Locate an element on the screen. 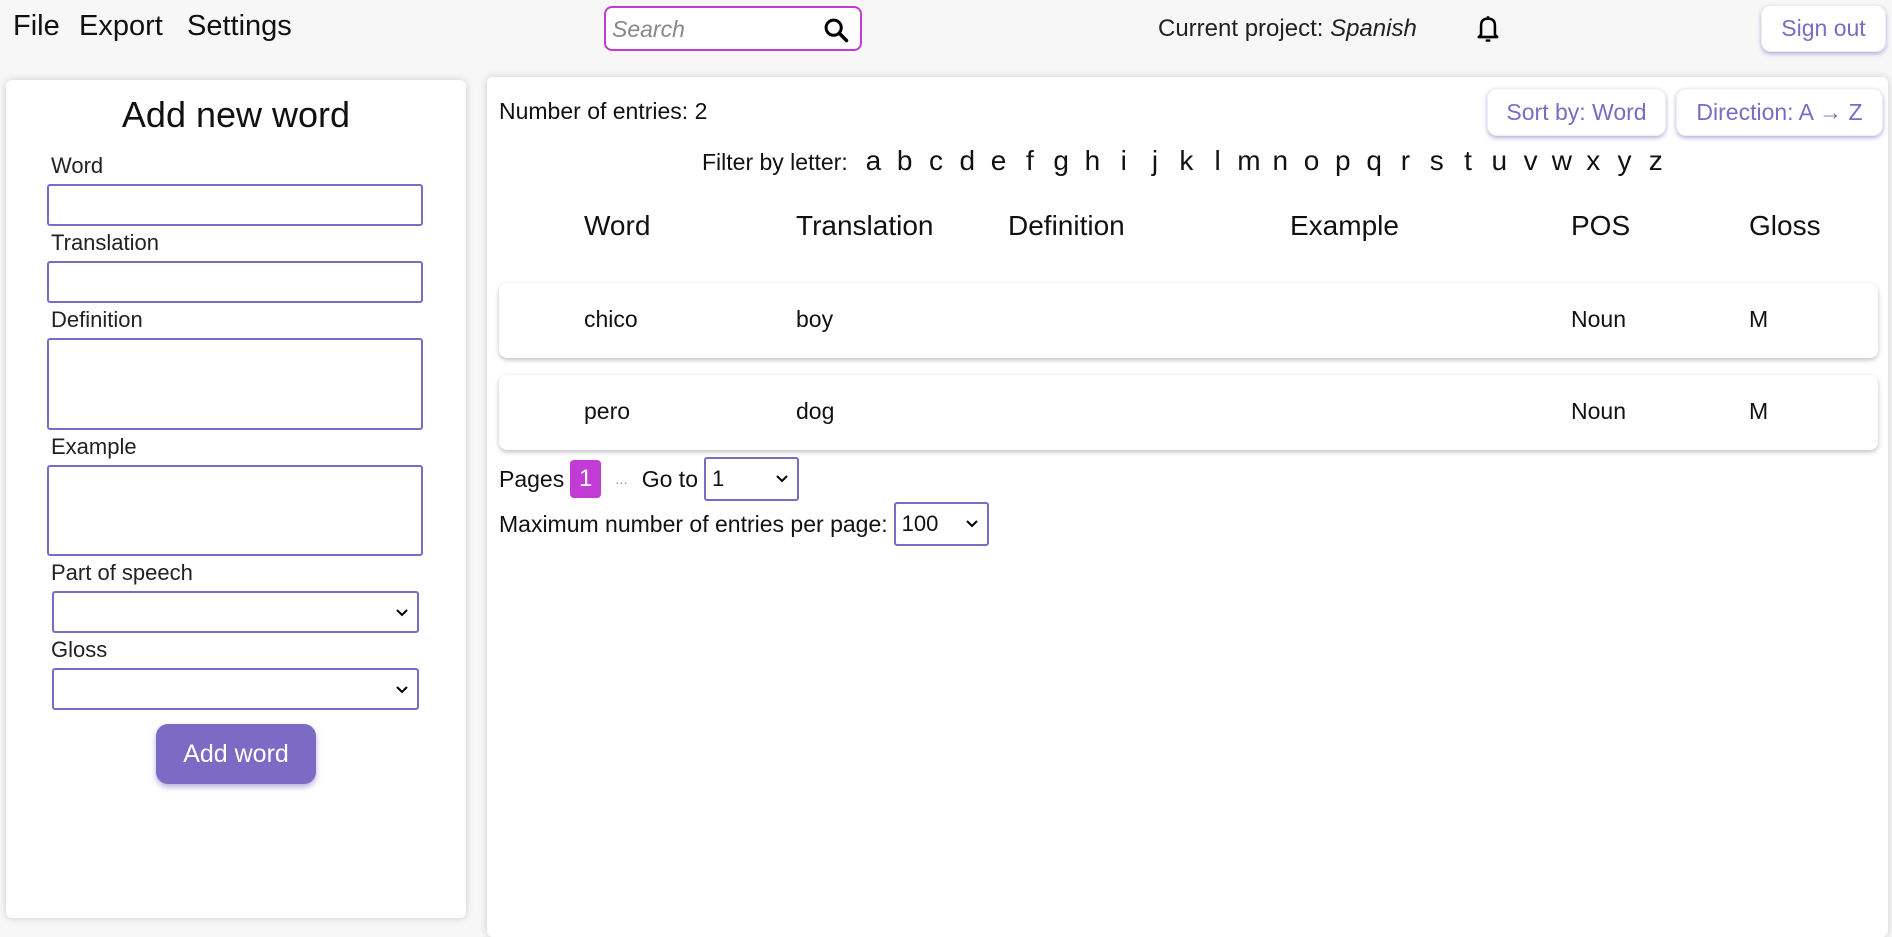  filter-letter-z: z is located at coordinates (1655, 161).